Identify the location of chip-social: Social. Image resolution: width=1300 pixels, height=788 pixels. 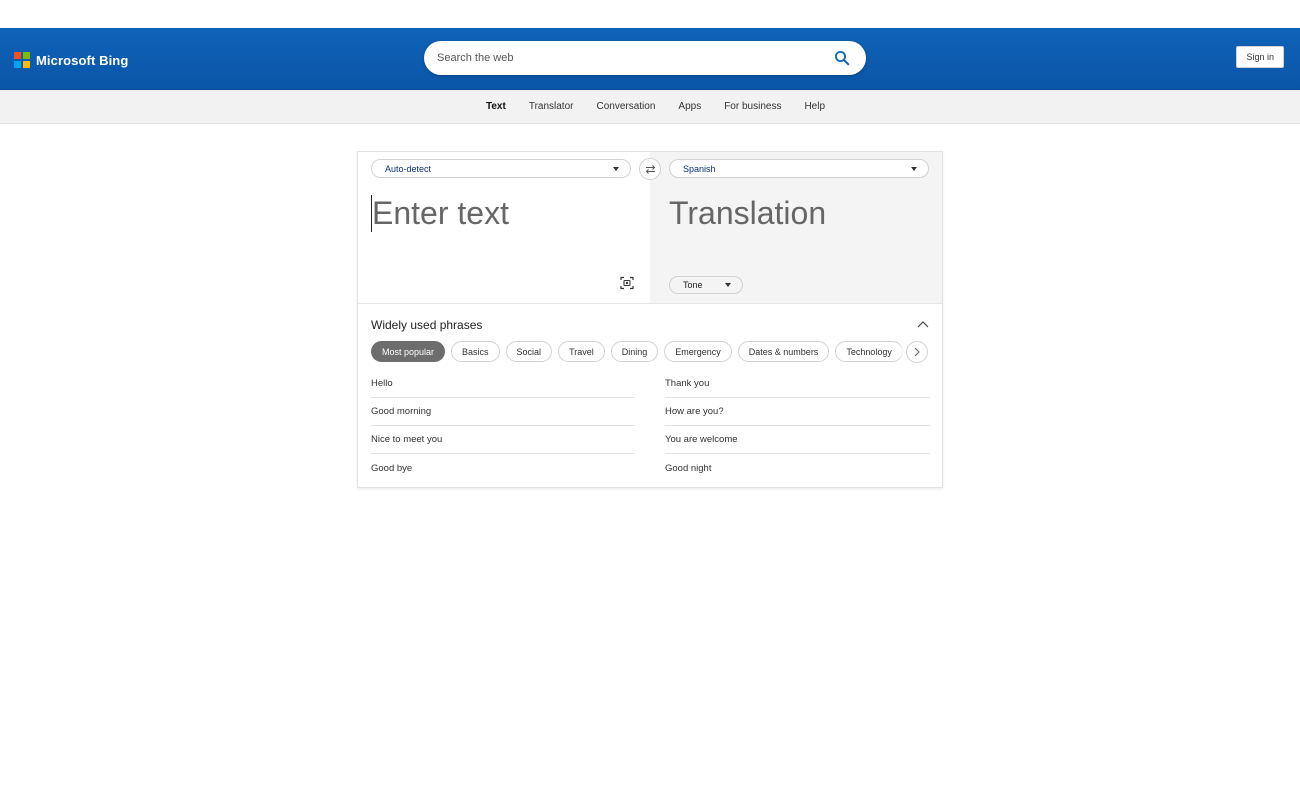
(529, 351).